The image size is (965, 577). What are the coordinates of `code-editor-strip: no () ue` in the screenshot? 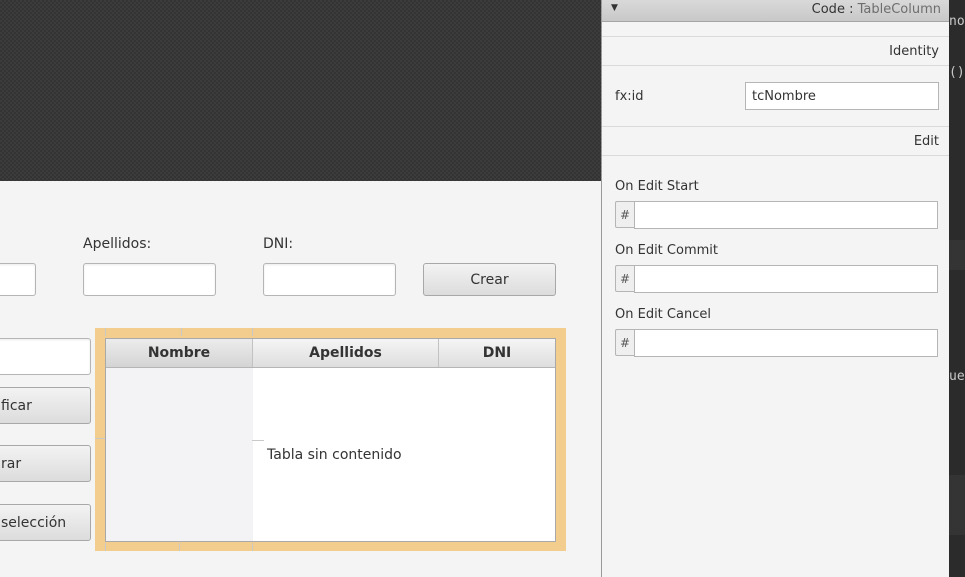 It's located at (957, 288).